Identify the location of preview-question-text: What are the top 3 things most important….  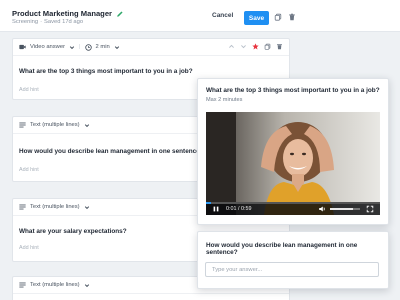
(293, 90).